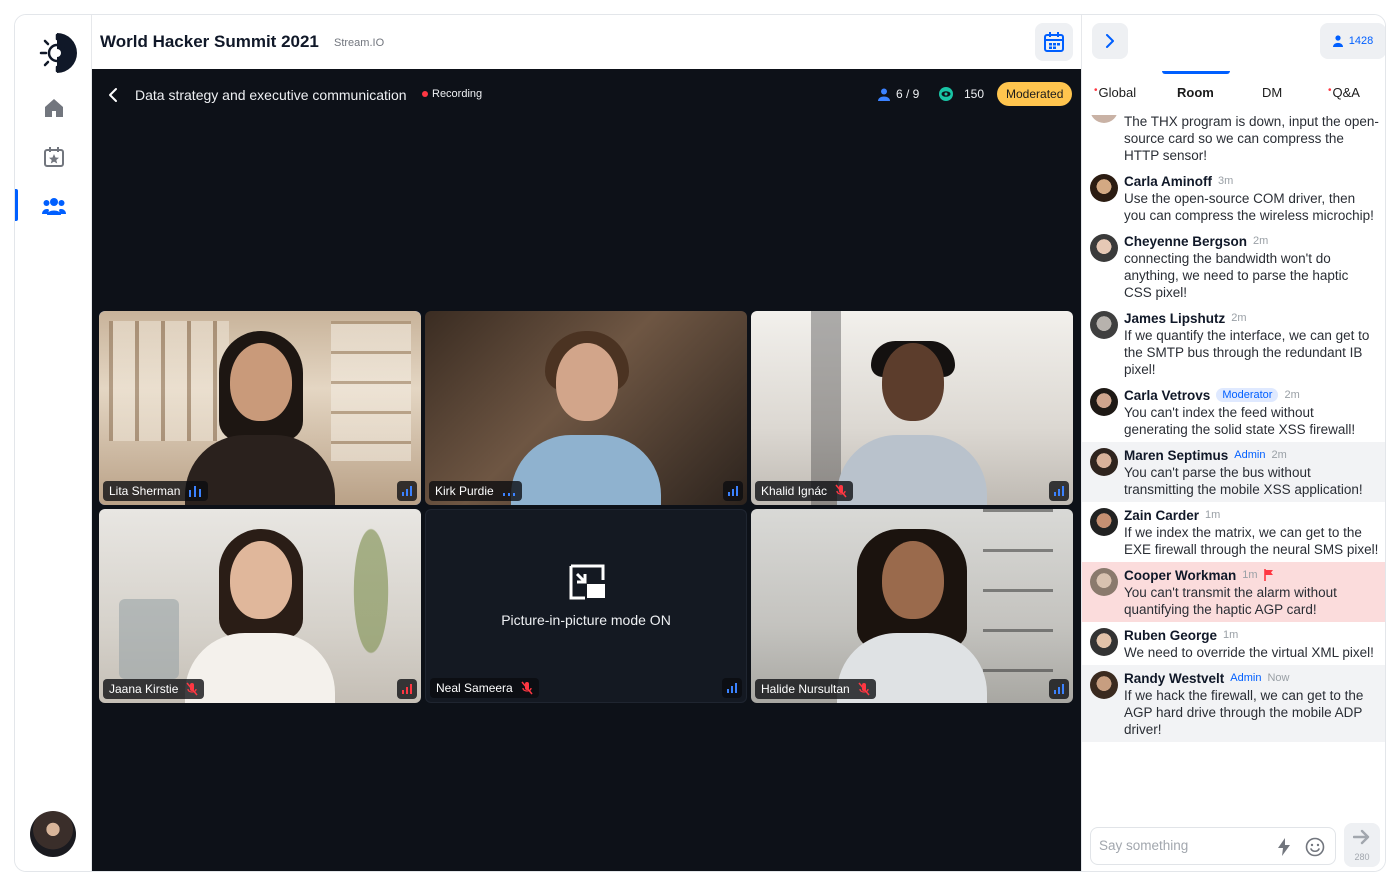 The image size is (1400, 886). What do you see at coordinates (1362, 857) in the screenshot?
I see `character-limit: 280` at bounding box center [1362, 857].